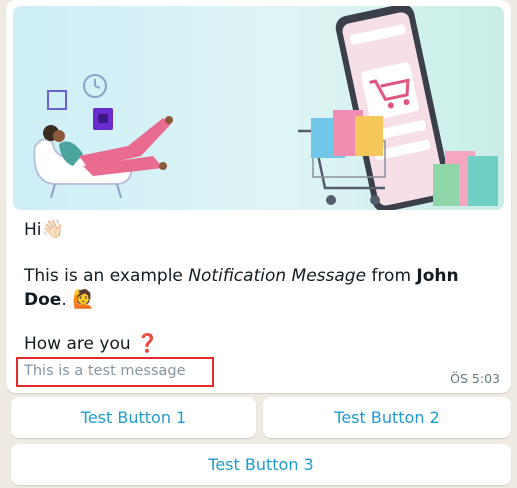 The image size is (517, 488). Describe the element at coordinates (43, 300) in the screenshot. I see `sender-name-end: Doe` at that location.